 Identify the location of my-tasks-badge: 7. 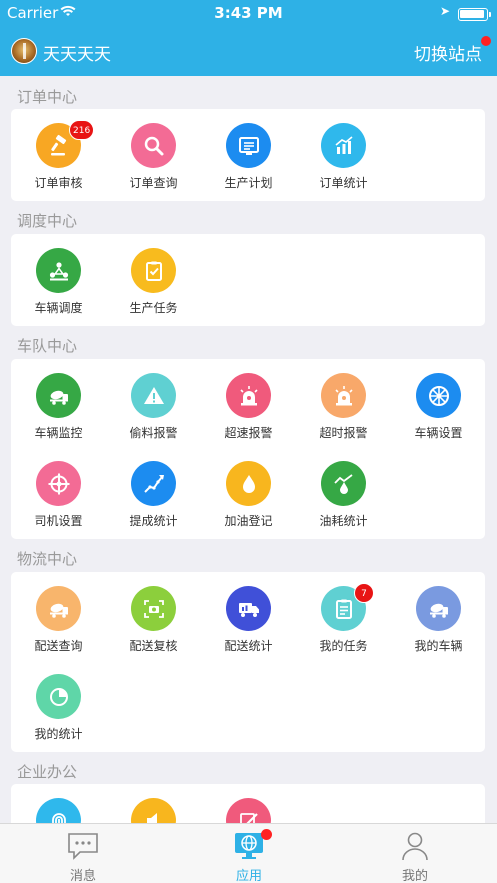
(364, 593).